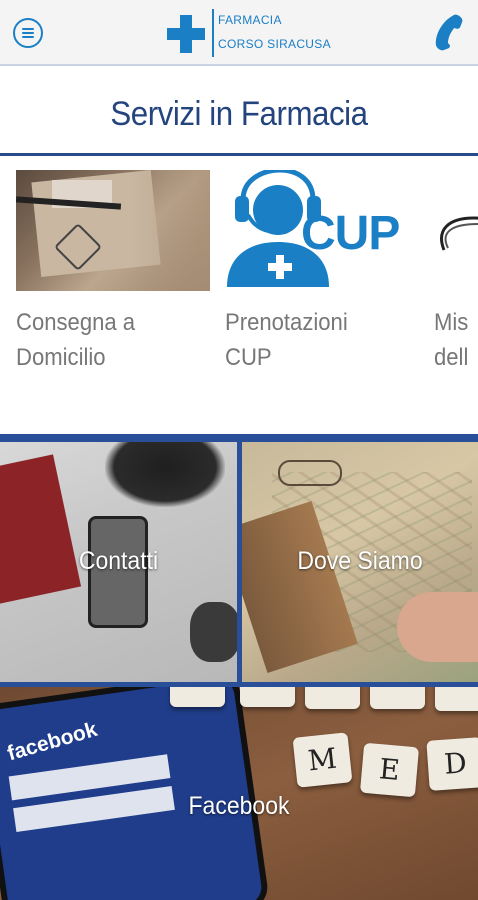 This screenshot has width=478, height=900. Describe the element at coordinates (389, 770) in the screenshot. I see `letter-tile: E` at that location.